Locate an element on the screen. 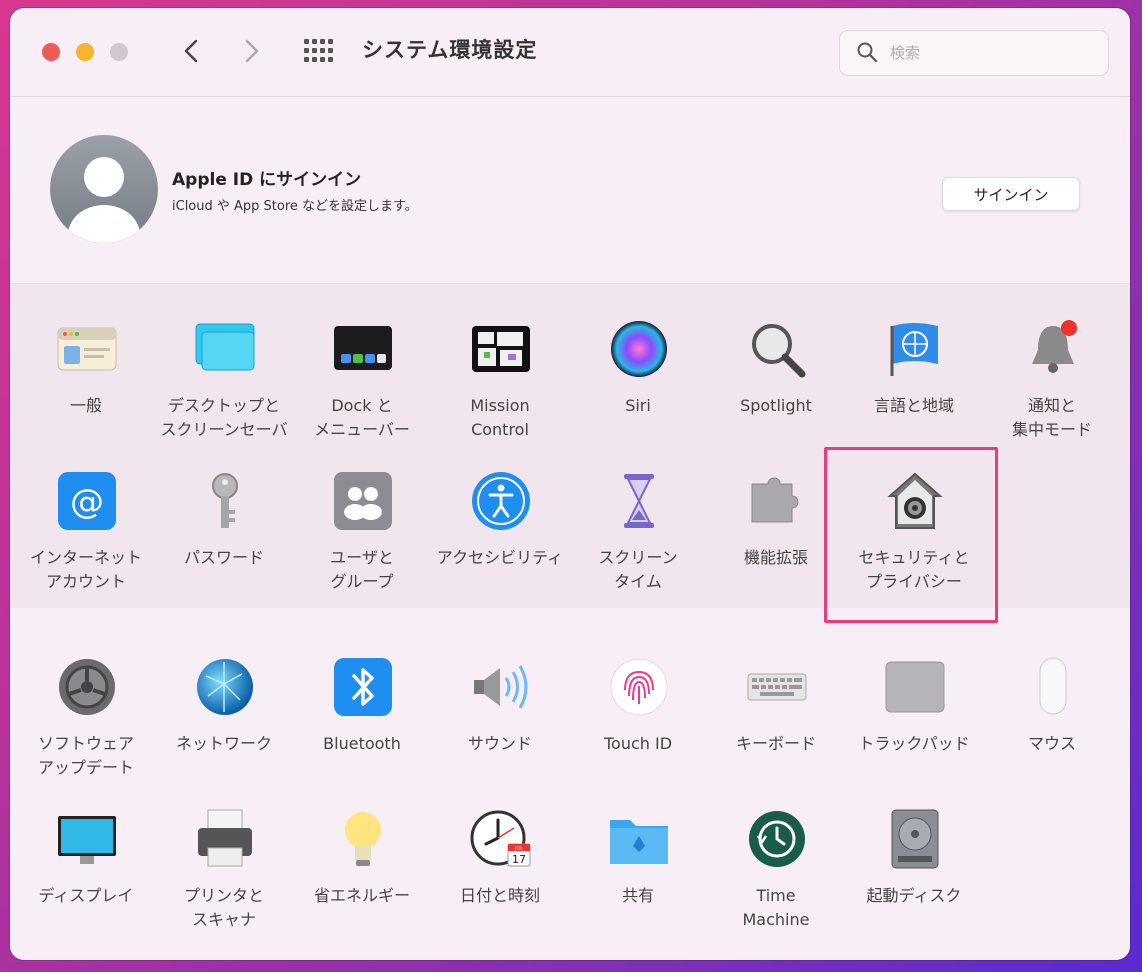 This screenshot has width=1142, height=972. pref-energy-saver: 省エネルギー is located at coordinates (362, 878).